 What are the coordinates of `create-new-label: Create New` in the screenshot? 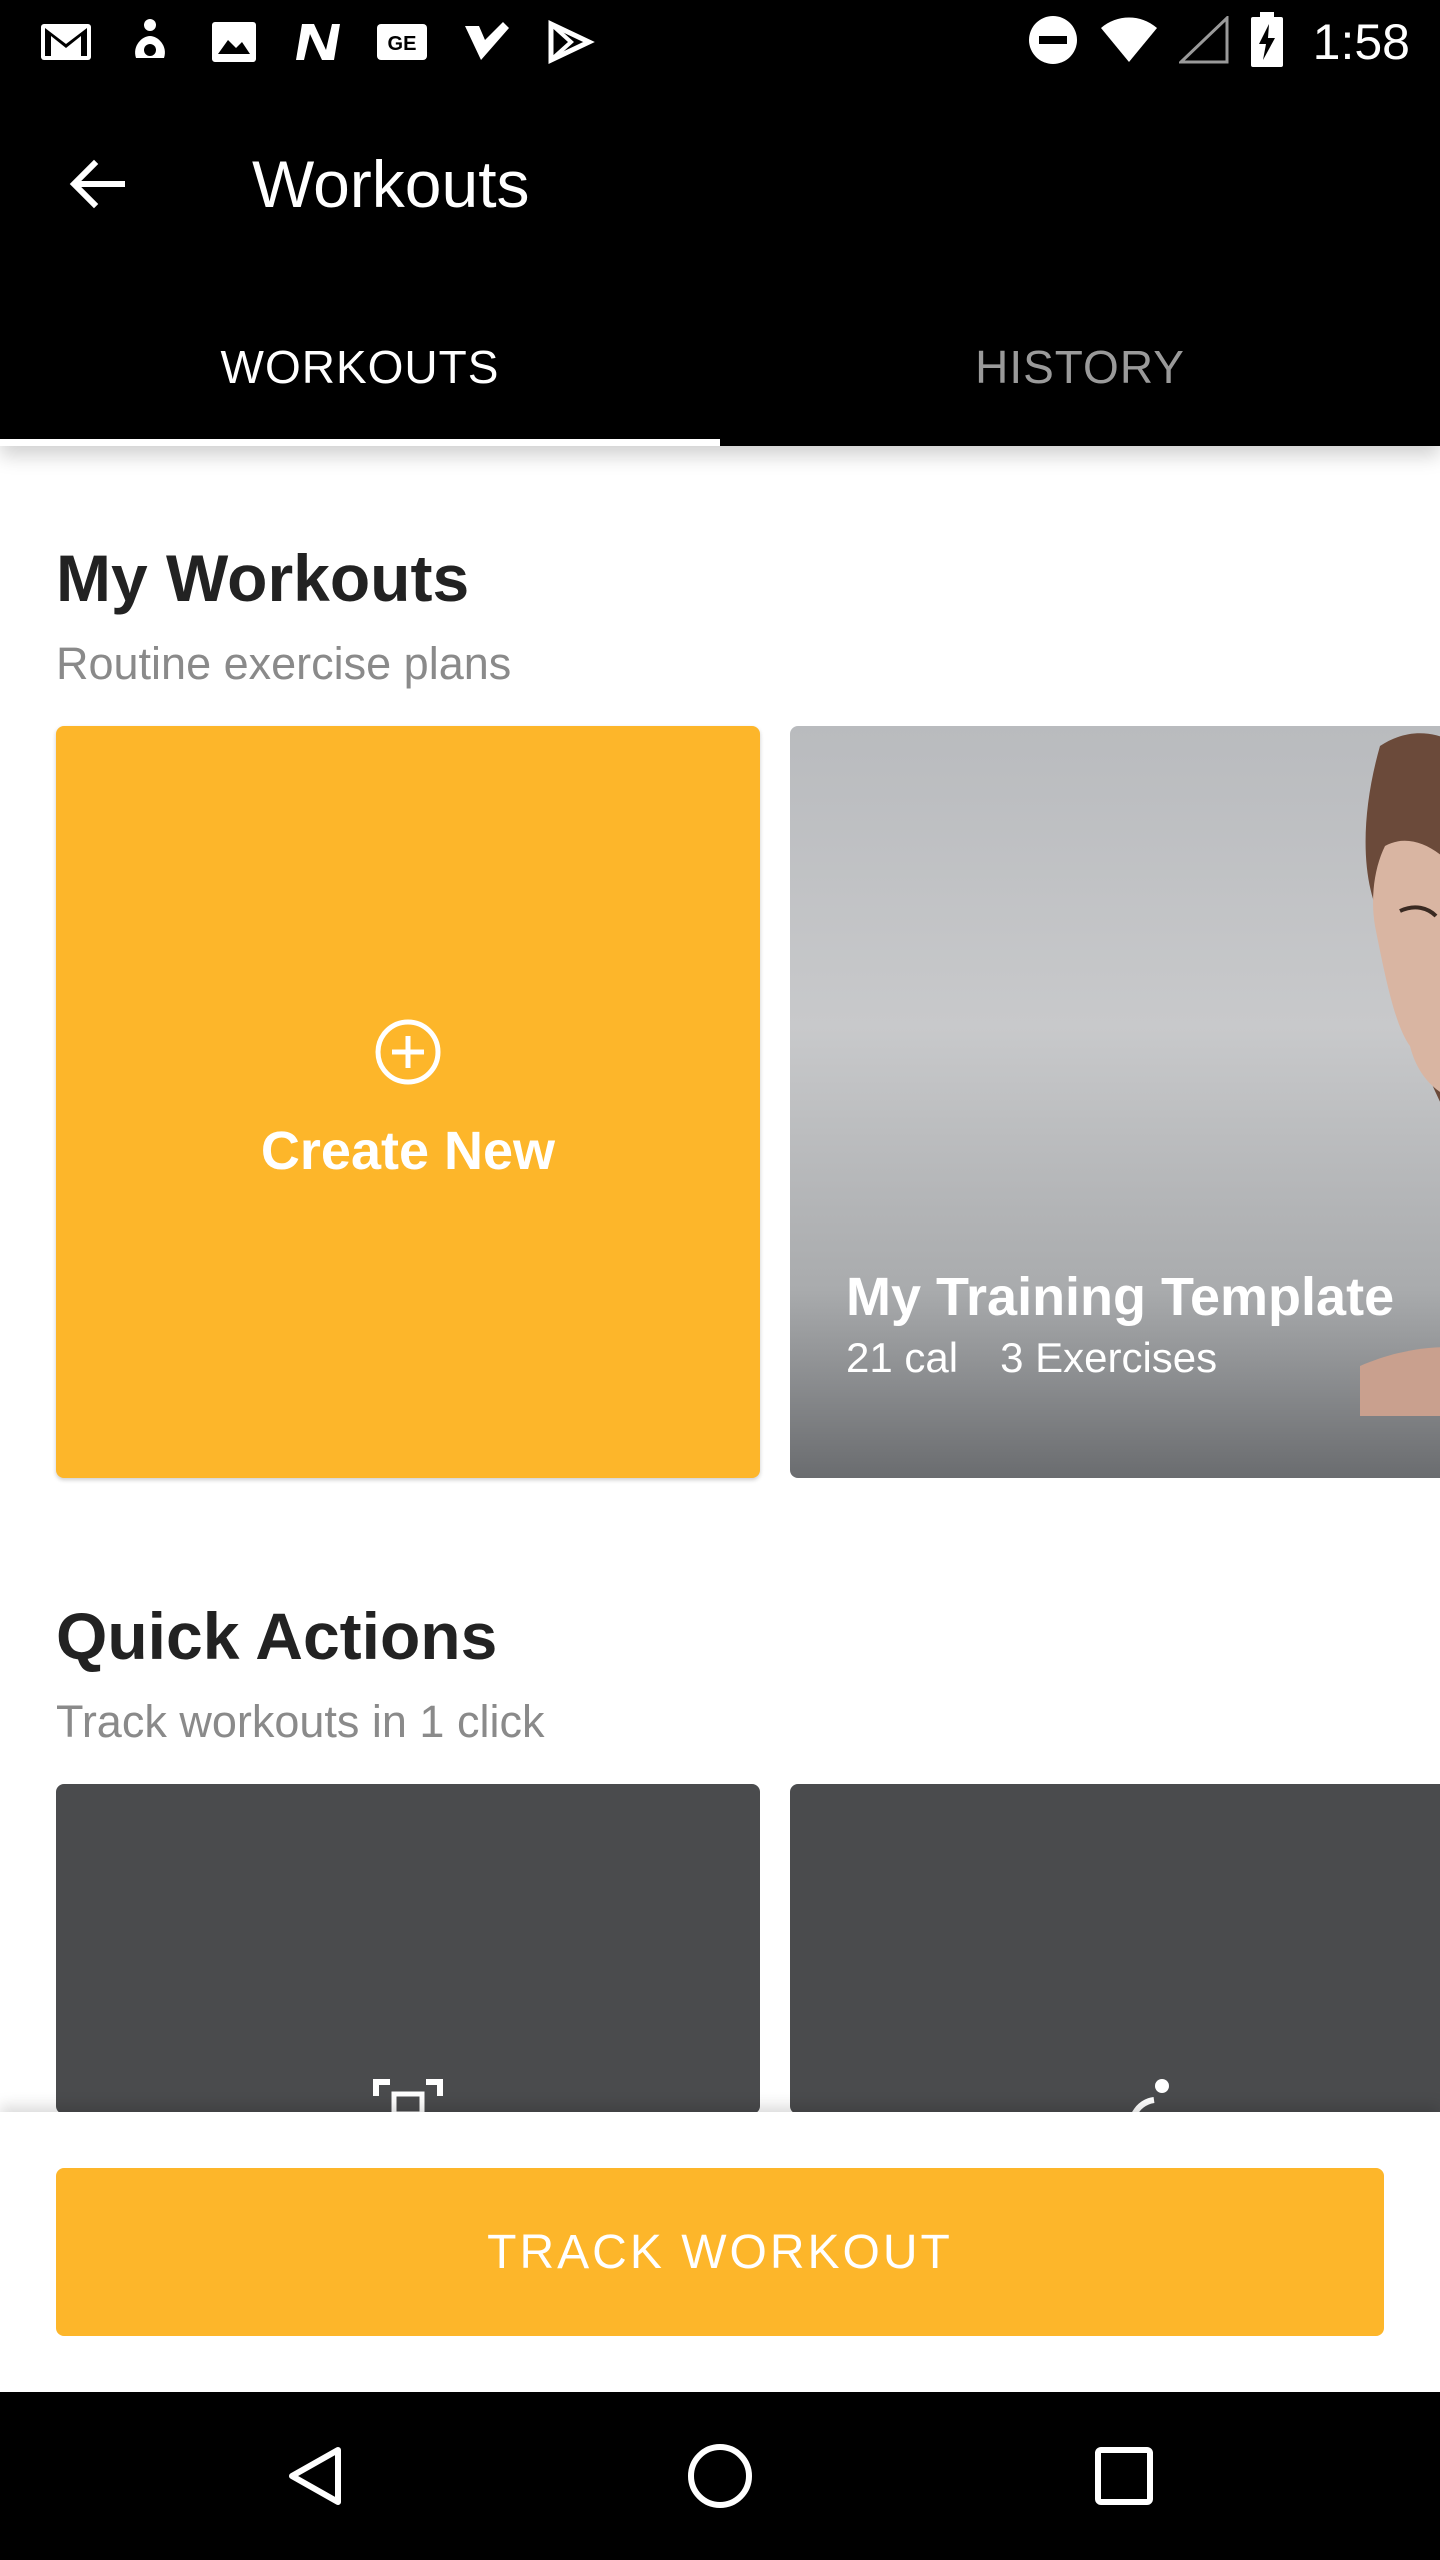 It's located at (408, 1151).